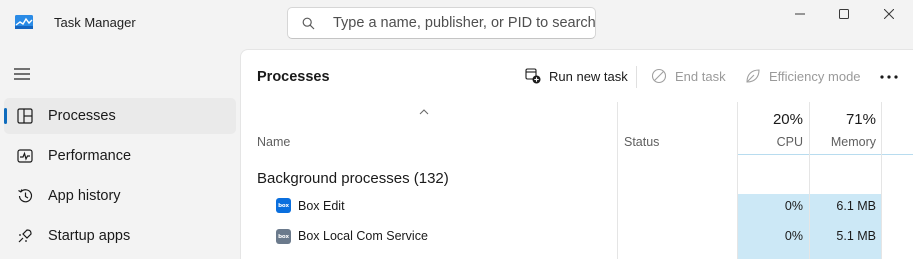  I want to click on end-task-icon, so click(659, 76).